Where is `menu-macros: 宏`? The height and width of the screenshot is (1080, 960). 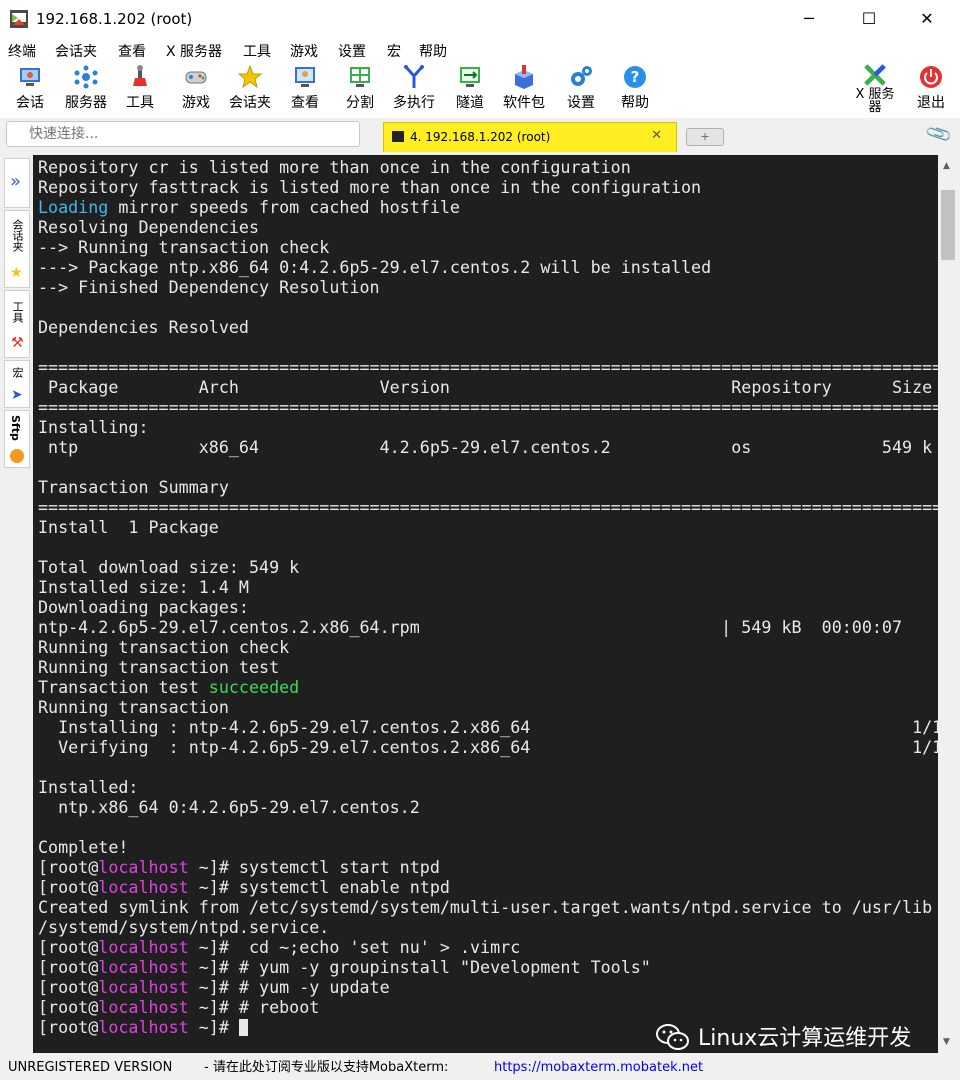 menu-macros: 宏 is located at coordinates (394, 51).